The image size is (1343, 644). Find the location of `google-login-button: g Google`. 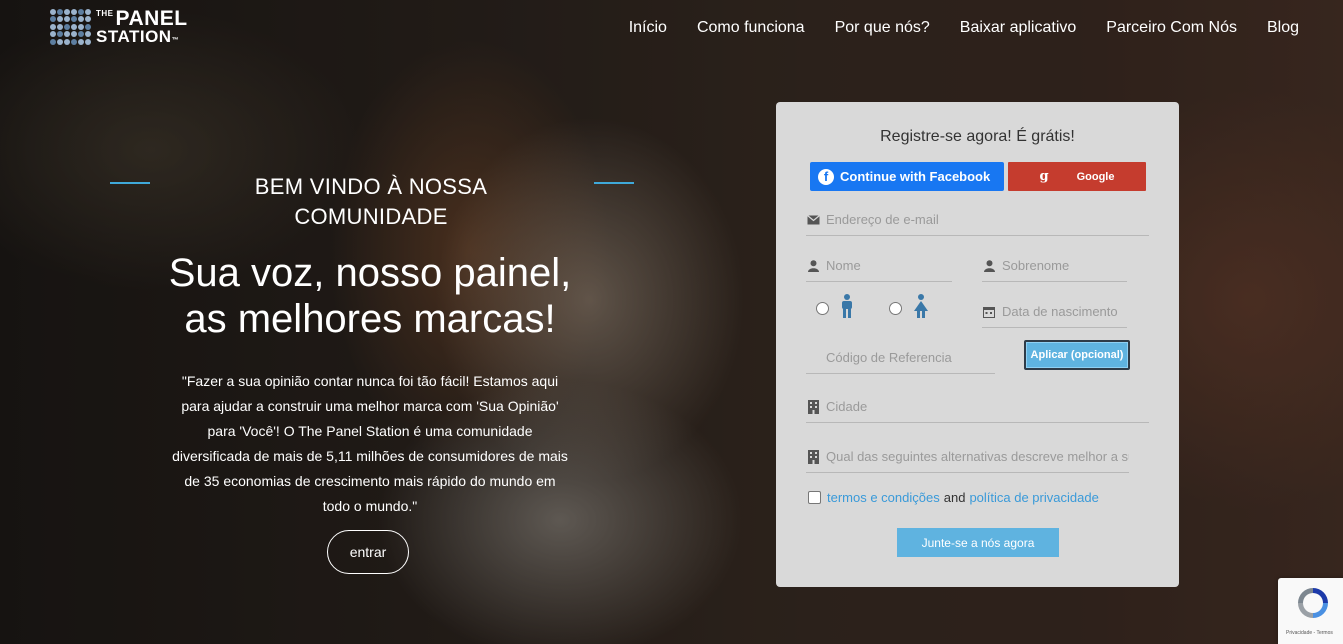

google-login-button: g Google is located at coordinates (1077, 176).